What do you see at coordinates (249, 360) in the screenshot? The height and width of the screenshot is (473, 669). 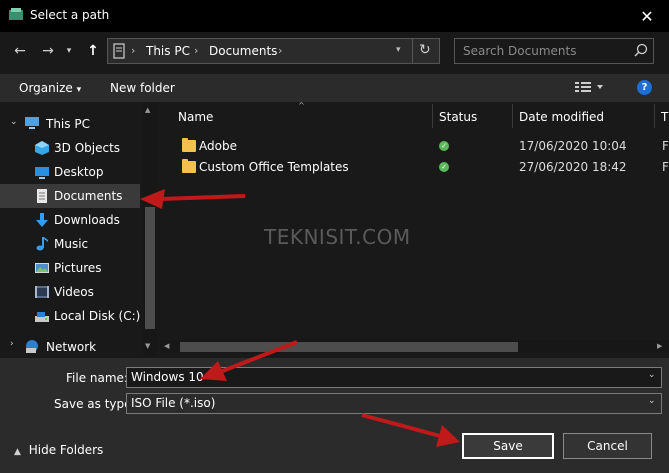 I see `annotation-arrow-filename` at bounding box center [249, 360].